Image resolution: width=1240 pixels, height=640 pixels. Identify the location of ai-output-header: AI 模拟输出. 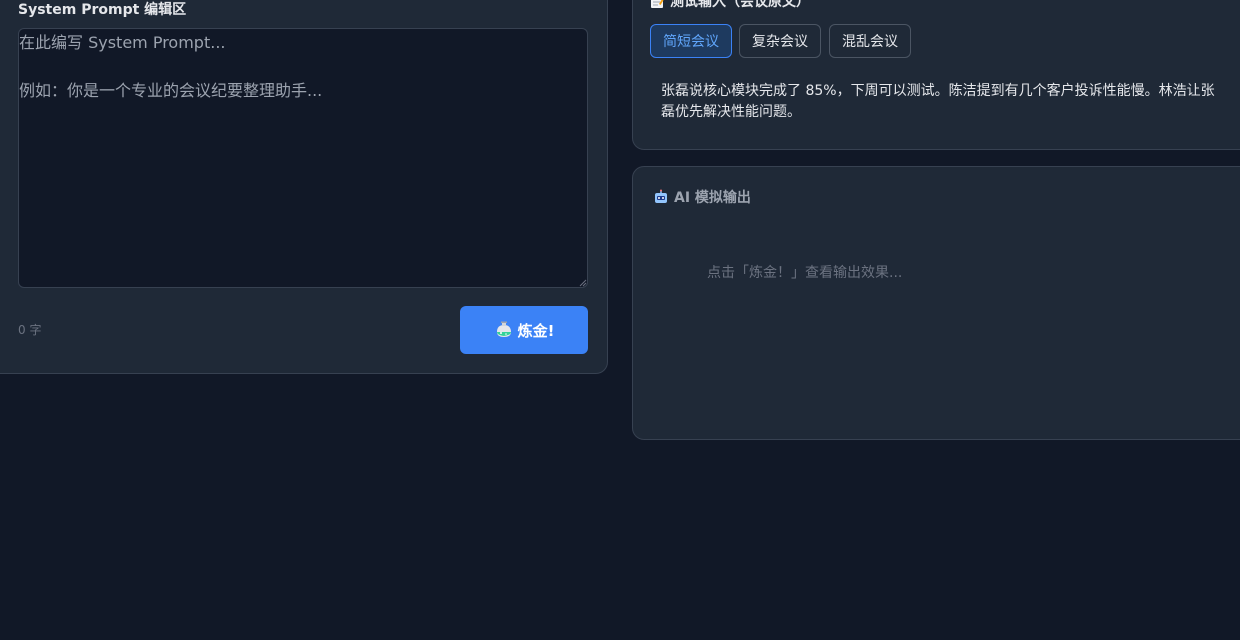
(702, 197).